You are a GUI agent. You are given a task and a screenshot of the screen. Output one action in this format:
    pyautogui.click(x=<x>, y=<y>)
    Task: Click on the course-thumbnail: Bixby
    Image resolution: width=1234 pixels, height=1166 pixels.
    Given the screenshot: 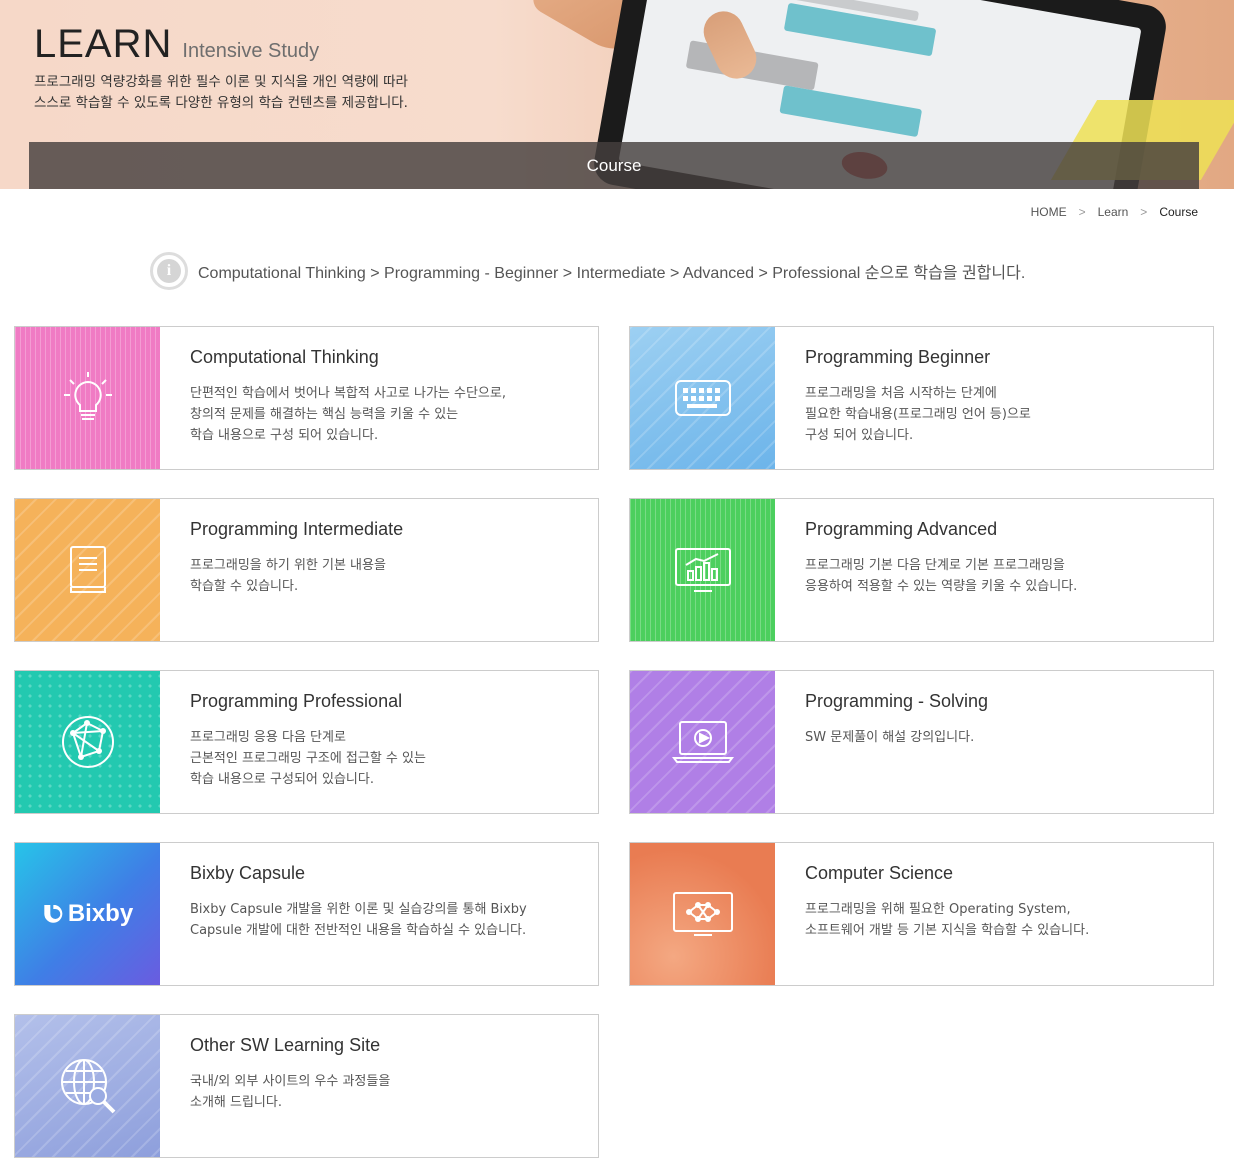 What is the action you would take?
    pyautogui.click(x=87, y=914)
    